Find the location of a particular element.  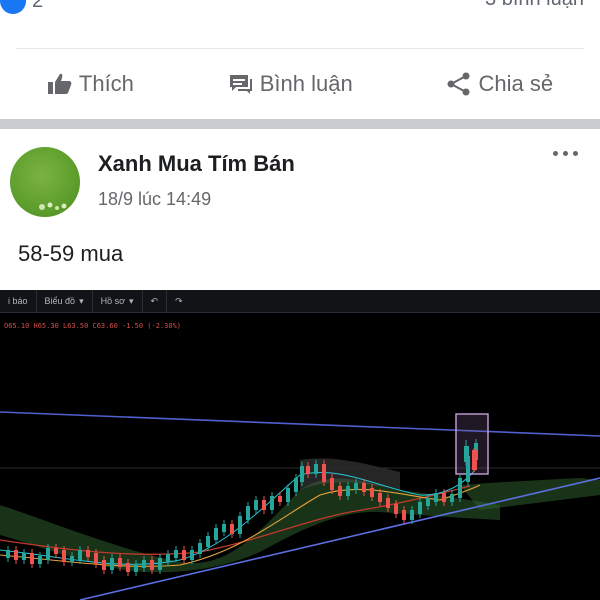

like-button: Thích is located at coordinates (90, 84).